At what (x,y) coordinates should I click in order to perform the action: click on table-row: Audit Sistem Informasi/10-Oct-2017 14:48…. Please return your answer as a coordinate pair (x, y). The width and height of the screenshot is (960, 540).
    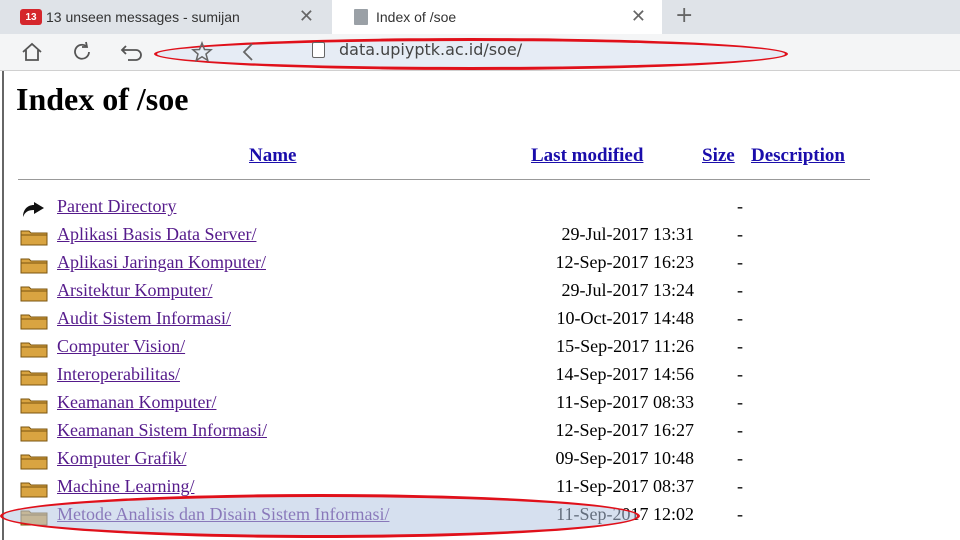
    Looking at the image, I should click on (480, 320).